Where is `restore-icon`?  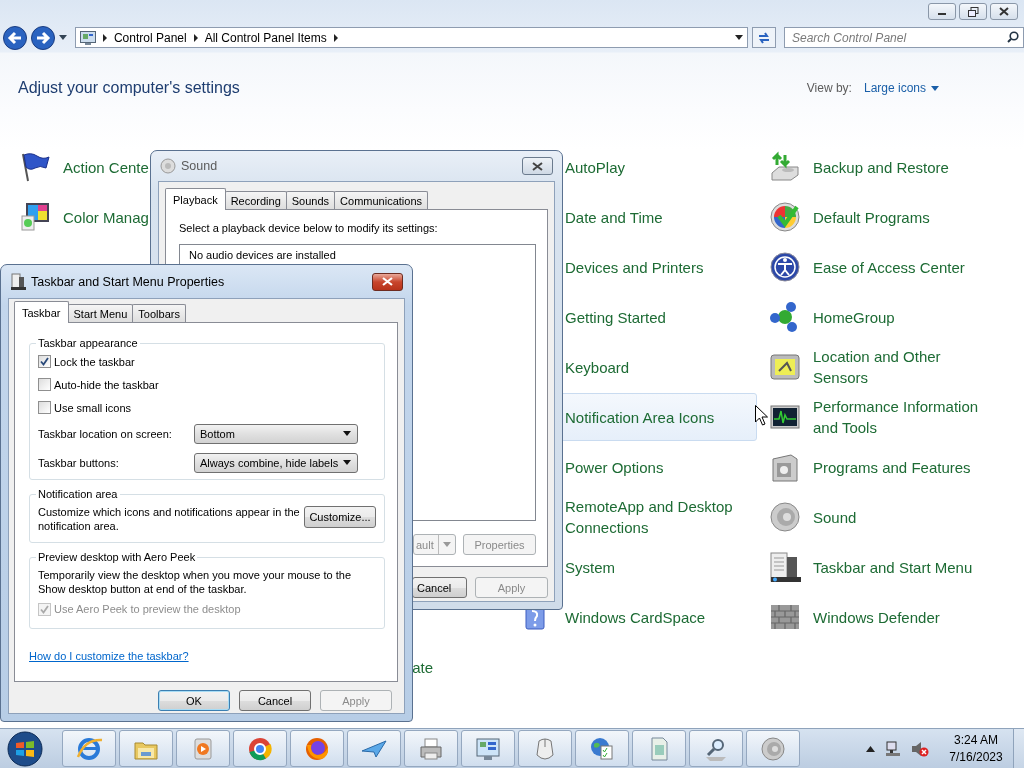
restore-icon is located at coordinates (973, 11).